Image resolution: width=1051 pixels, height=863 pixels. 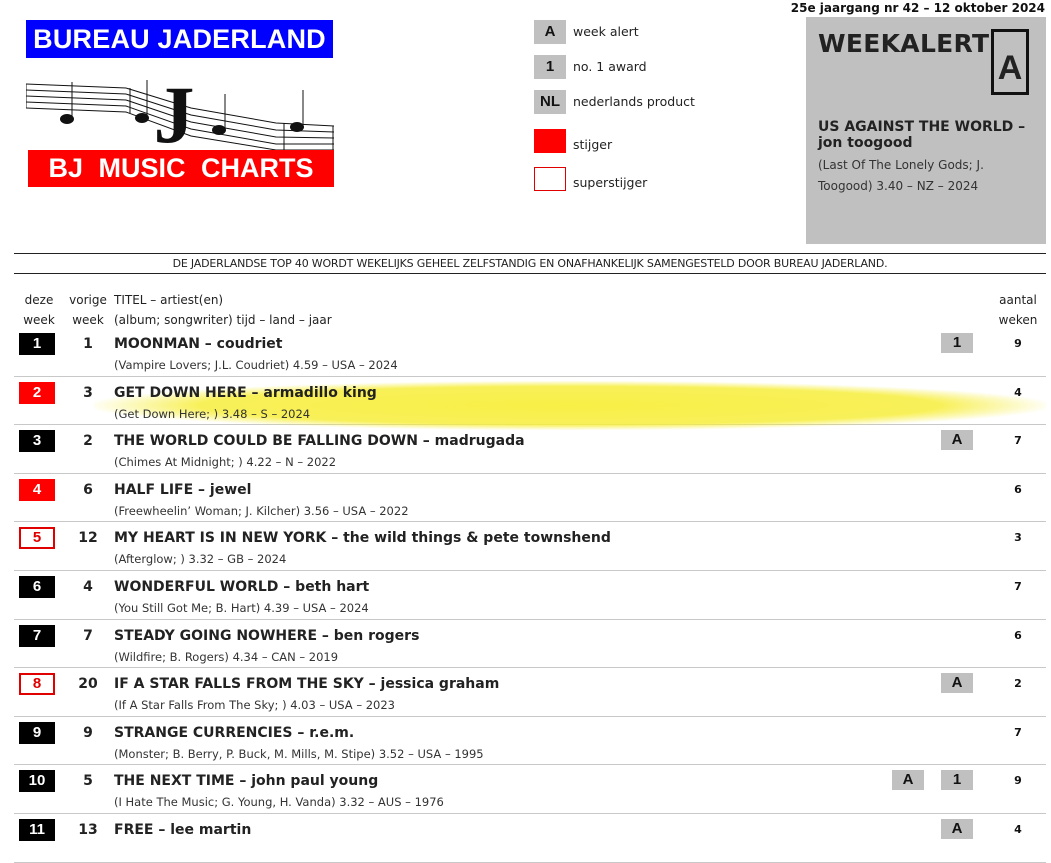 I want to click on legend-label: nederlands product, so click(x=634, y=101).